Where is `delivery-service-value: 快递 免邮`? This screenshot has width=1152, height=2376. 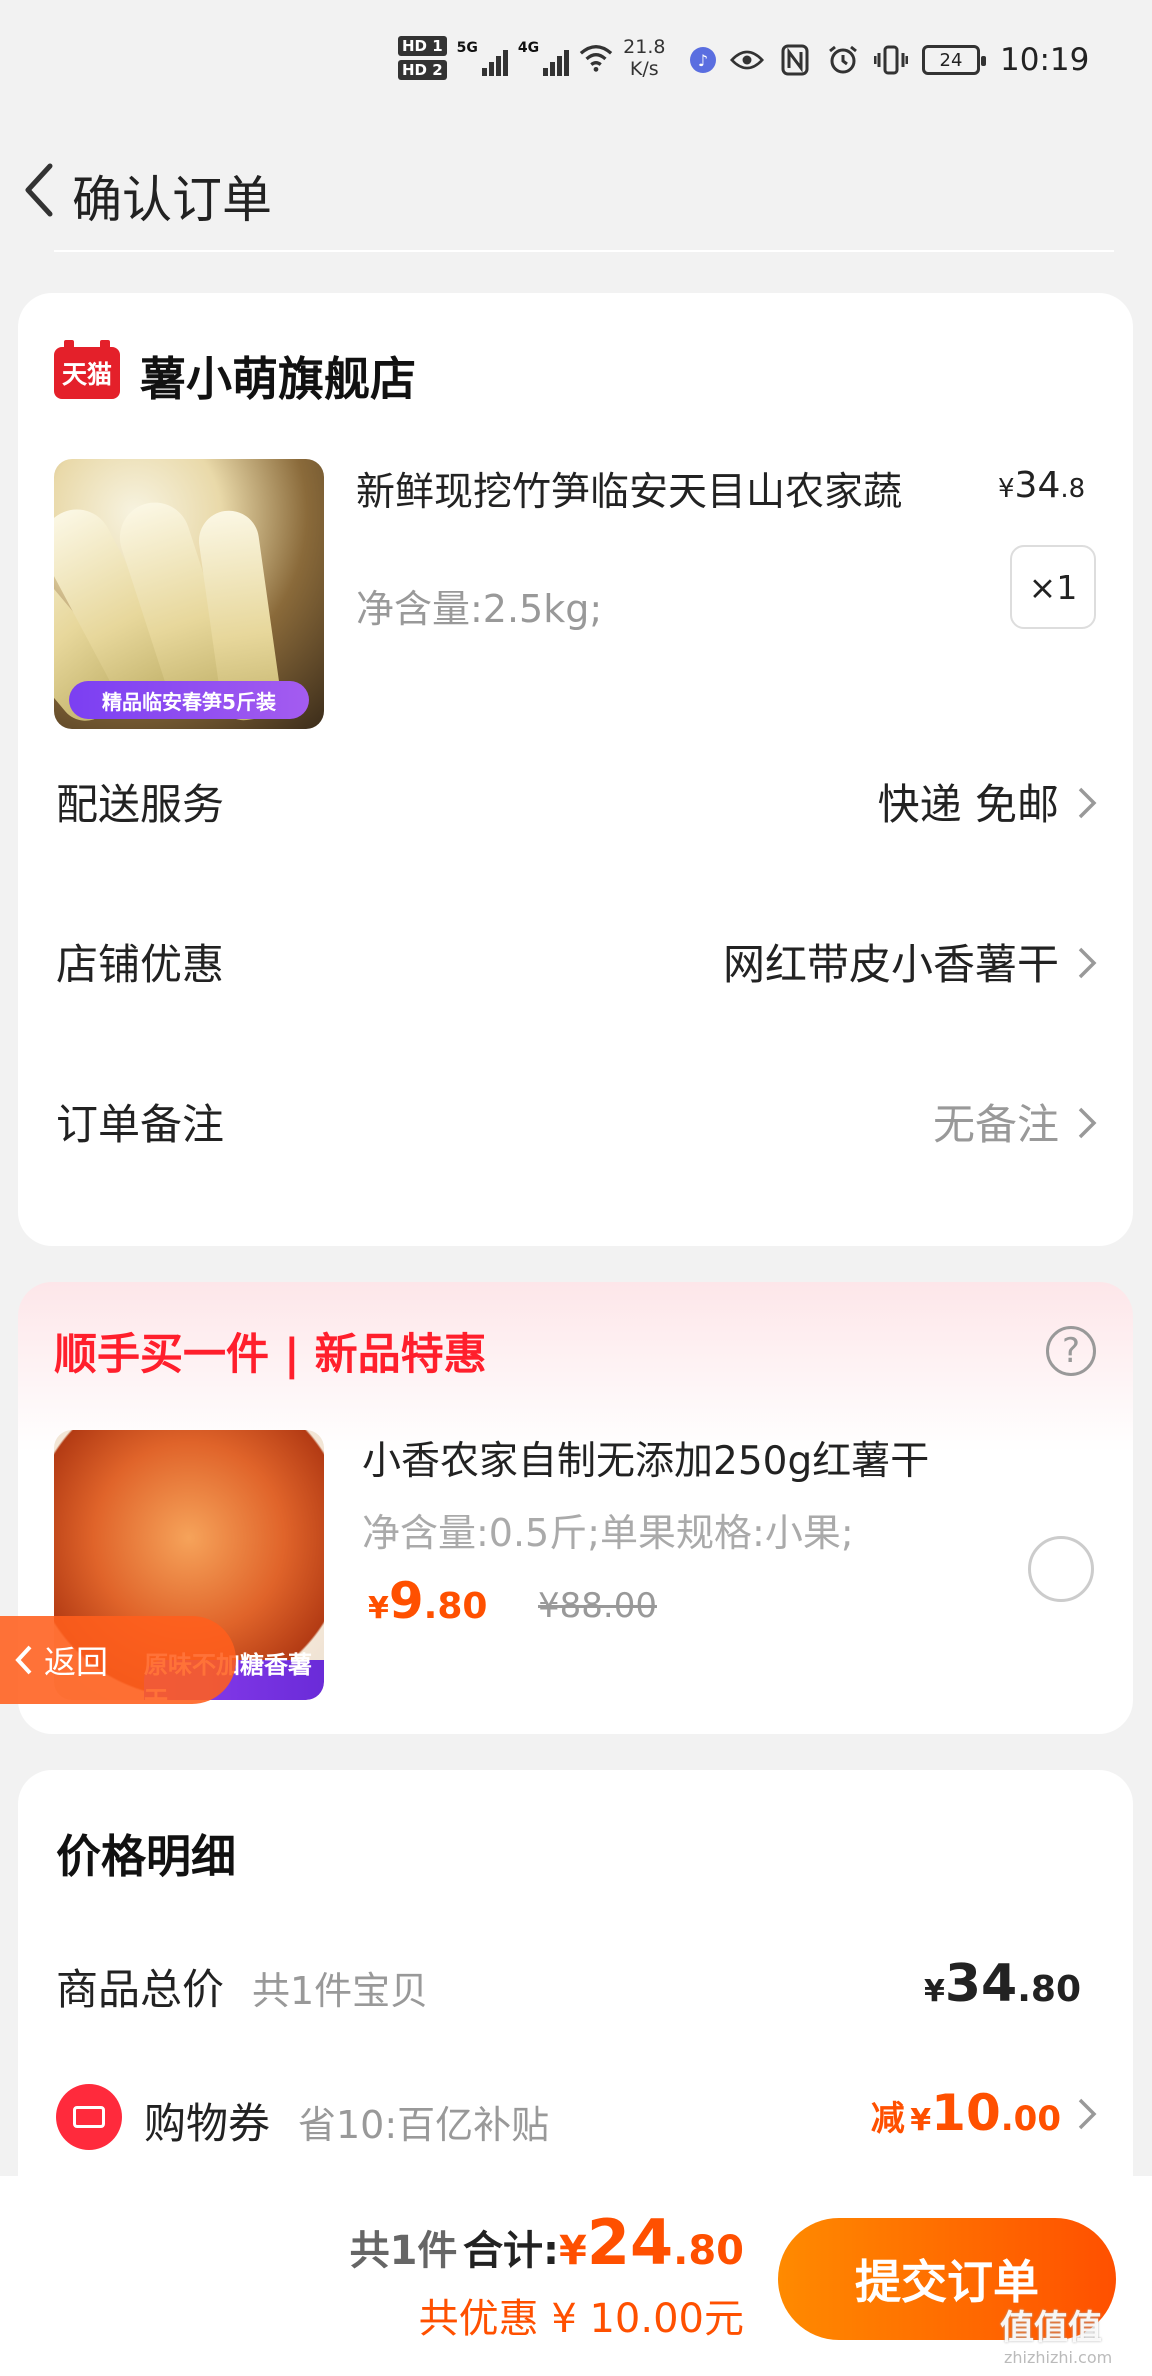
delivery-service-value: 快递 免邮 is located at coordinates (968, 804).